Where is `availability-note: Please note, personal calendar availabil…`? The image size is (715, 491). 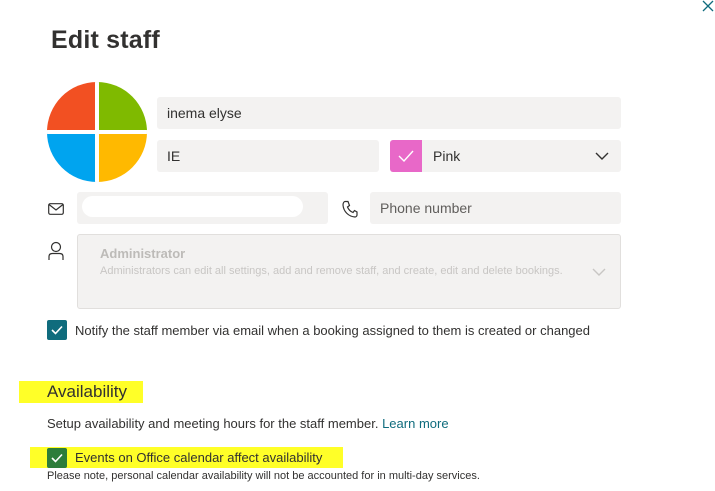
availability-note: Please note, personal calendar availabil… is located at coordinates (263, 476).